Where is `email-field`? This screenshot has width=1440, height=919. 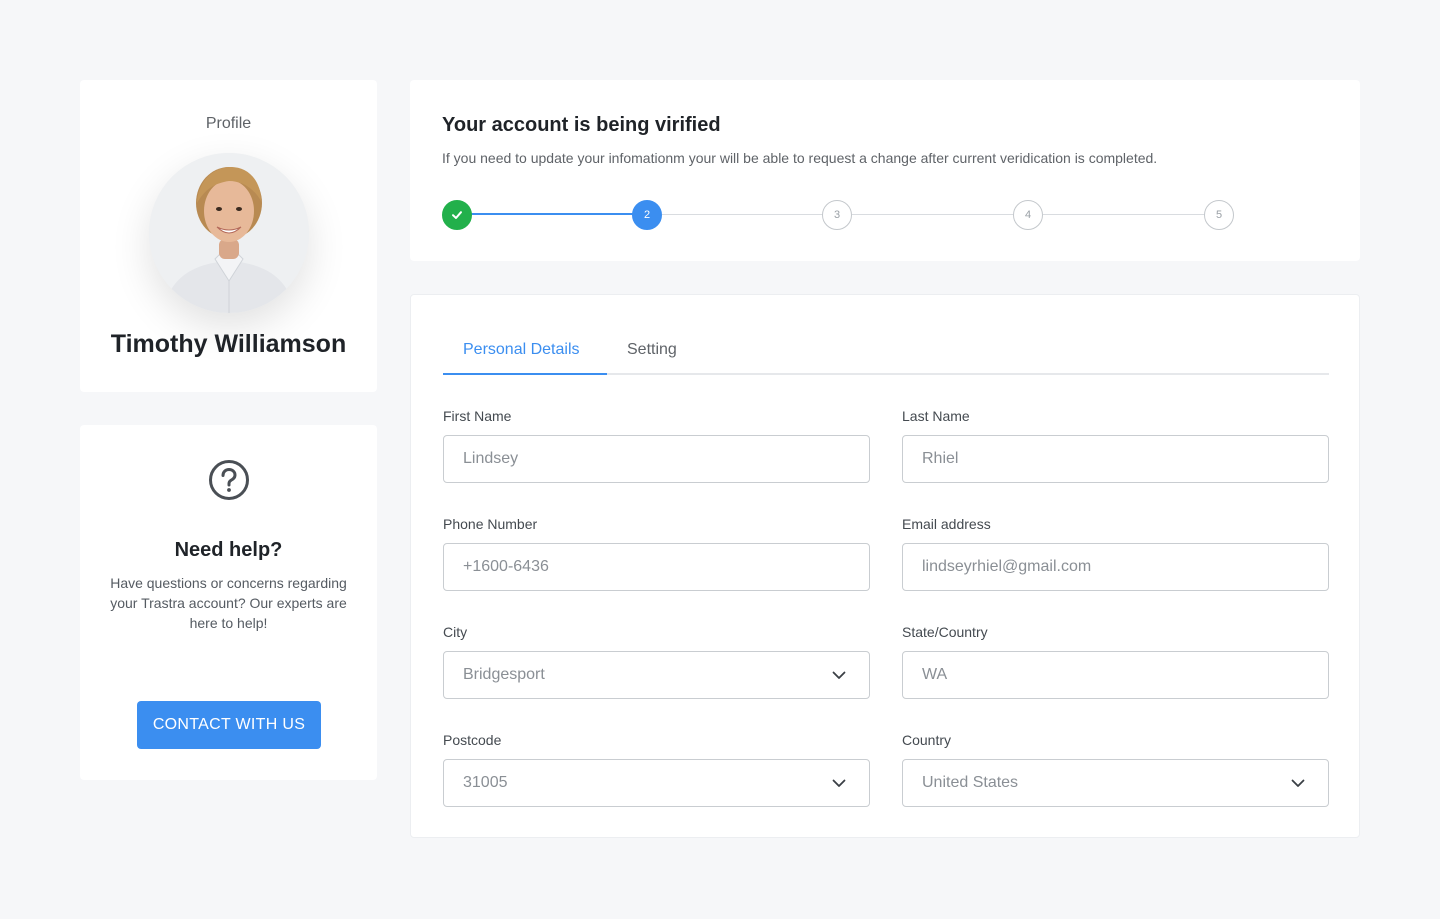
email-field is located at coordinates (1115, 567).